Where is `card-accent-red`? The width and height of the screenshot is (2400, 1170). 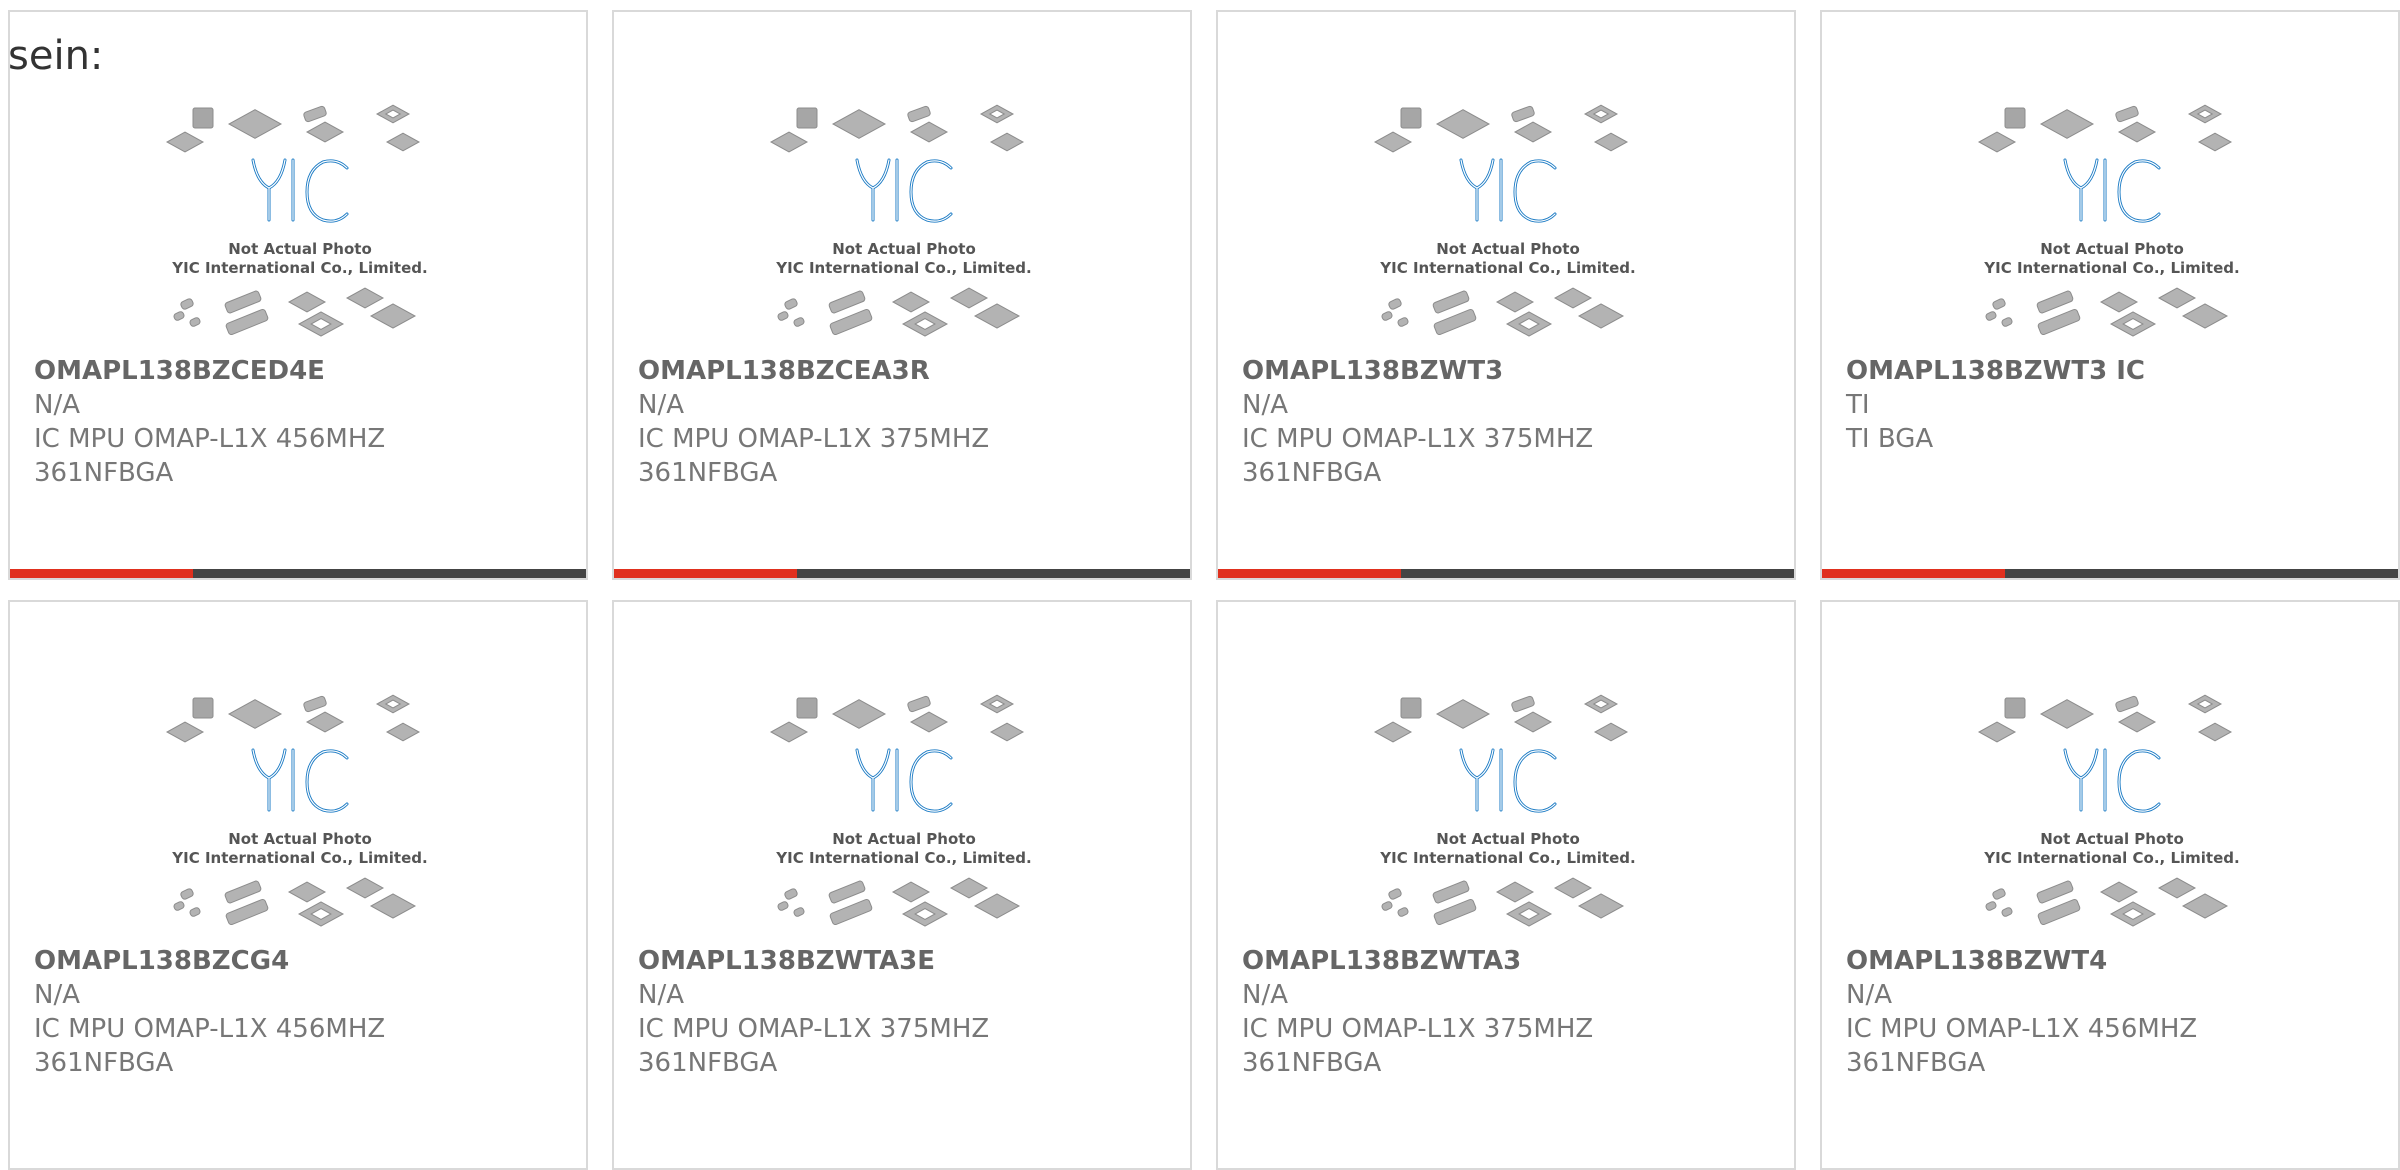
card-accent-red is located at coordinates (1913, 573).